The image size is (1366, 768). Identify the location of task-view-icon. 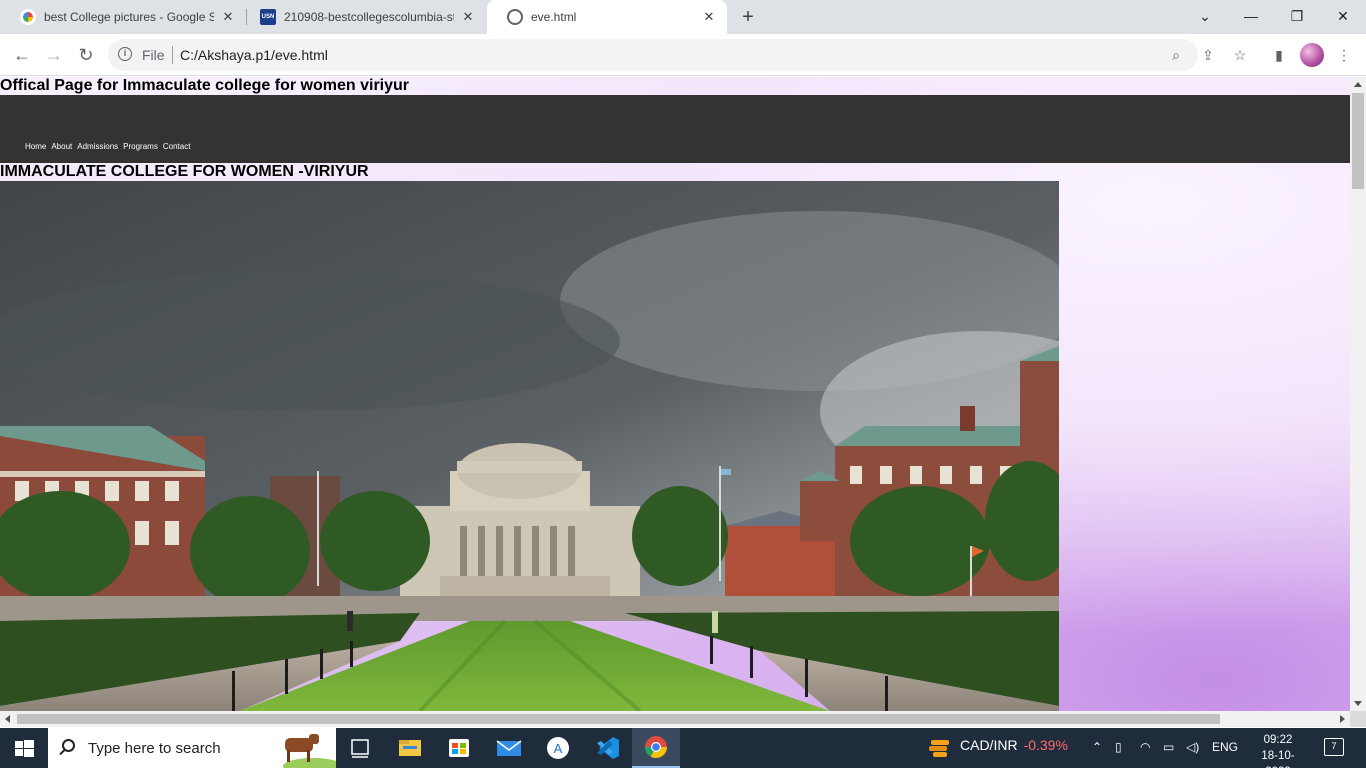
(360, 748).